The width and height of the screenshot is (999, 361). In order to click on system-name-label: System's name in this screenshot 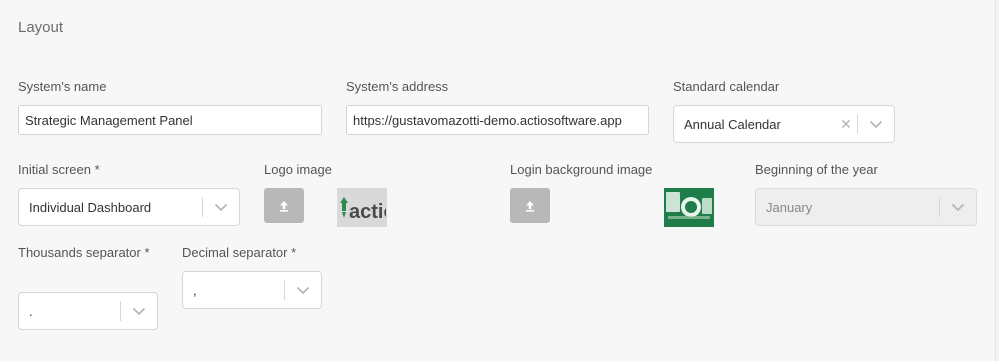, I will do `click(62, 86)`.